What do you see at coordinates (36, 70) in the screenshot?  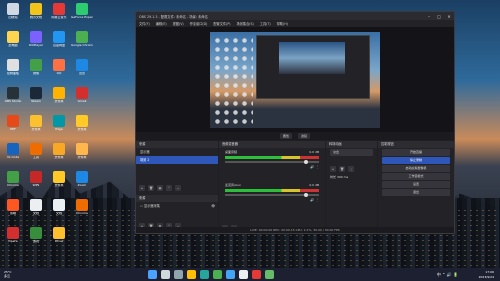 I see `desktop-icon: 微信` at bounding box center [36, 70].